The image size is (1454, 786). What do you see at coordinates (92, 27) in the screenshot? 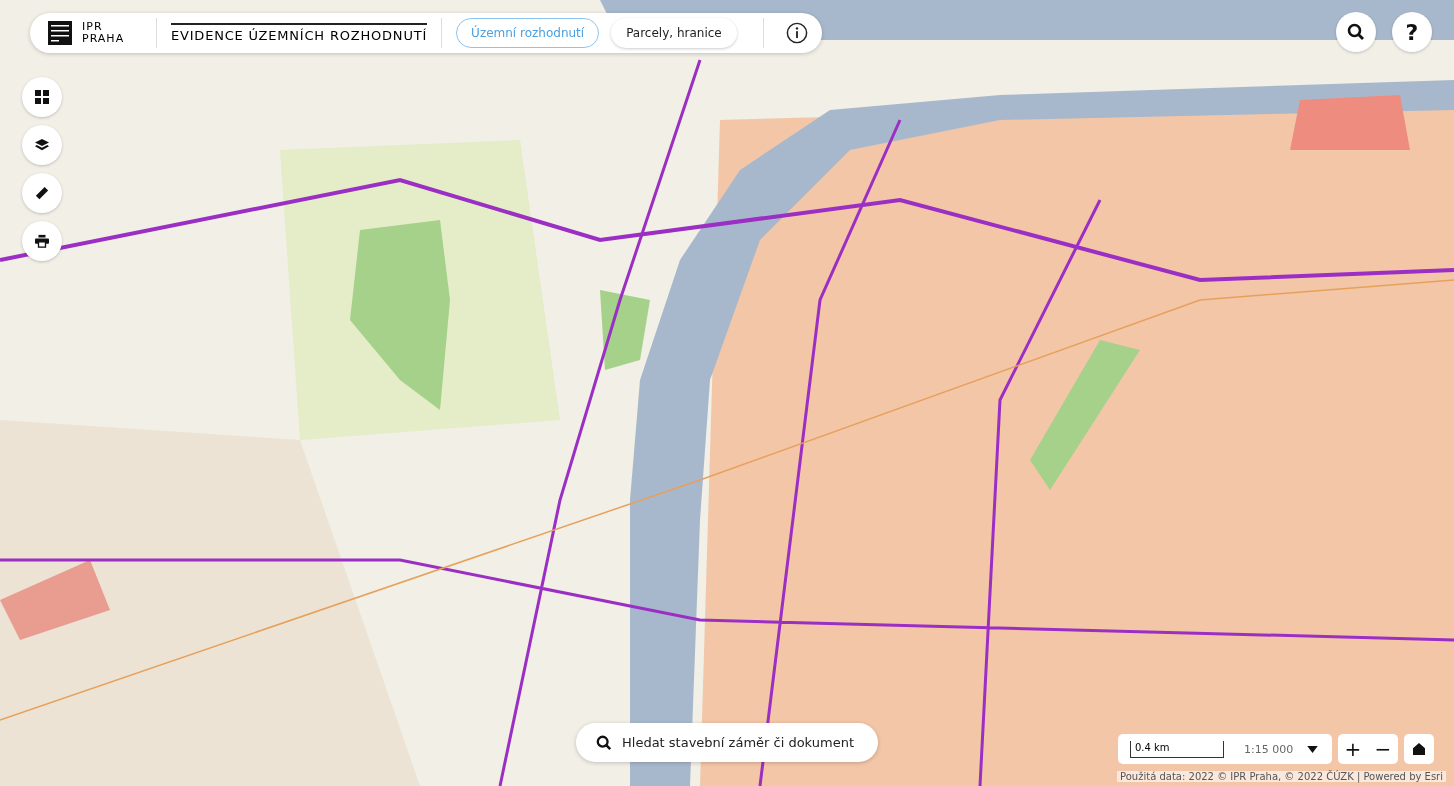
I see `brand-name: IPR` at bounding box center [92, 27].